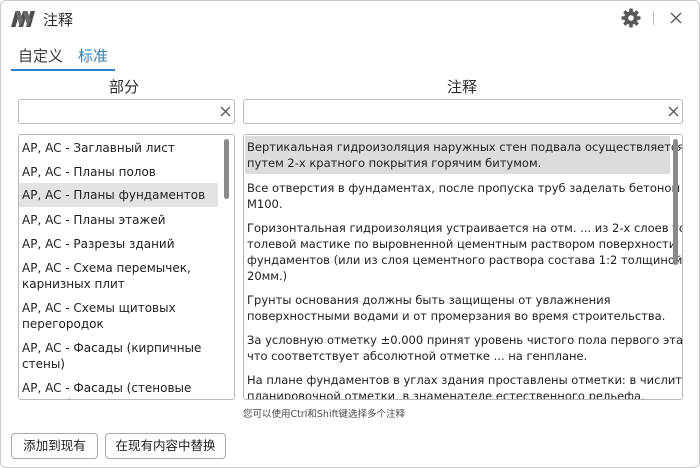 This screenshot has width=700, height=468. Describe the element at coordinates (107, 390) in the screenshot. I see `list-item-label: AP, AC - Фасады (стеновые панели)` at that location.